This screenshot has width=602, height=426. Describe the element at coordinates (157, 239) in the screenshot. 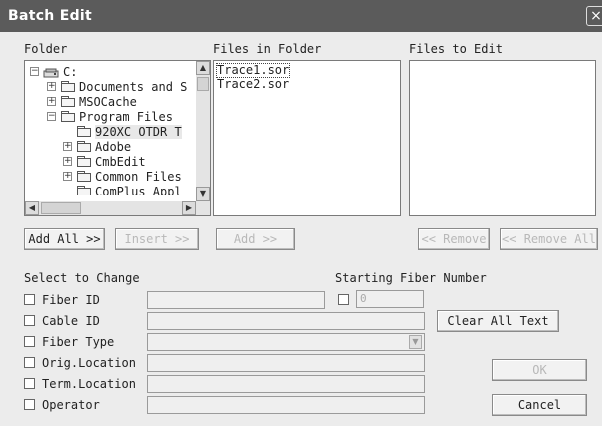

I see `insert-button: Insert >>` at that location.